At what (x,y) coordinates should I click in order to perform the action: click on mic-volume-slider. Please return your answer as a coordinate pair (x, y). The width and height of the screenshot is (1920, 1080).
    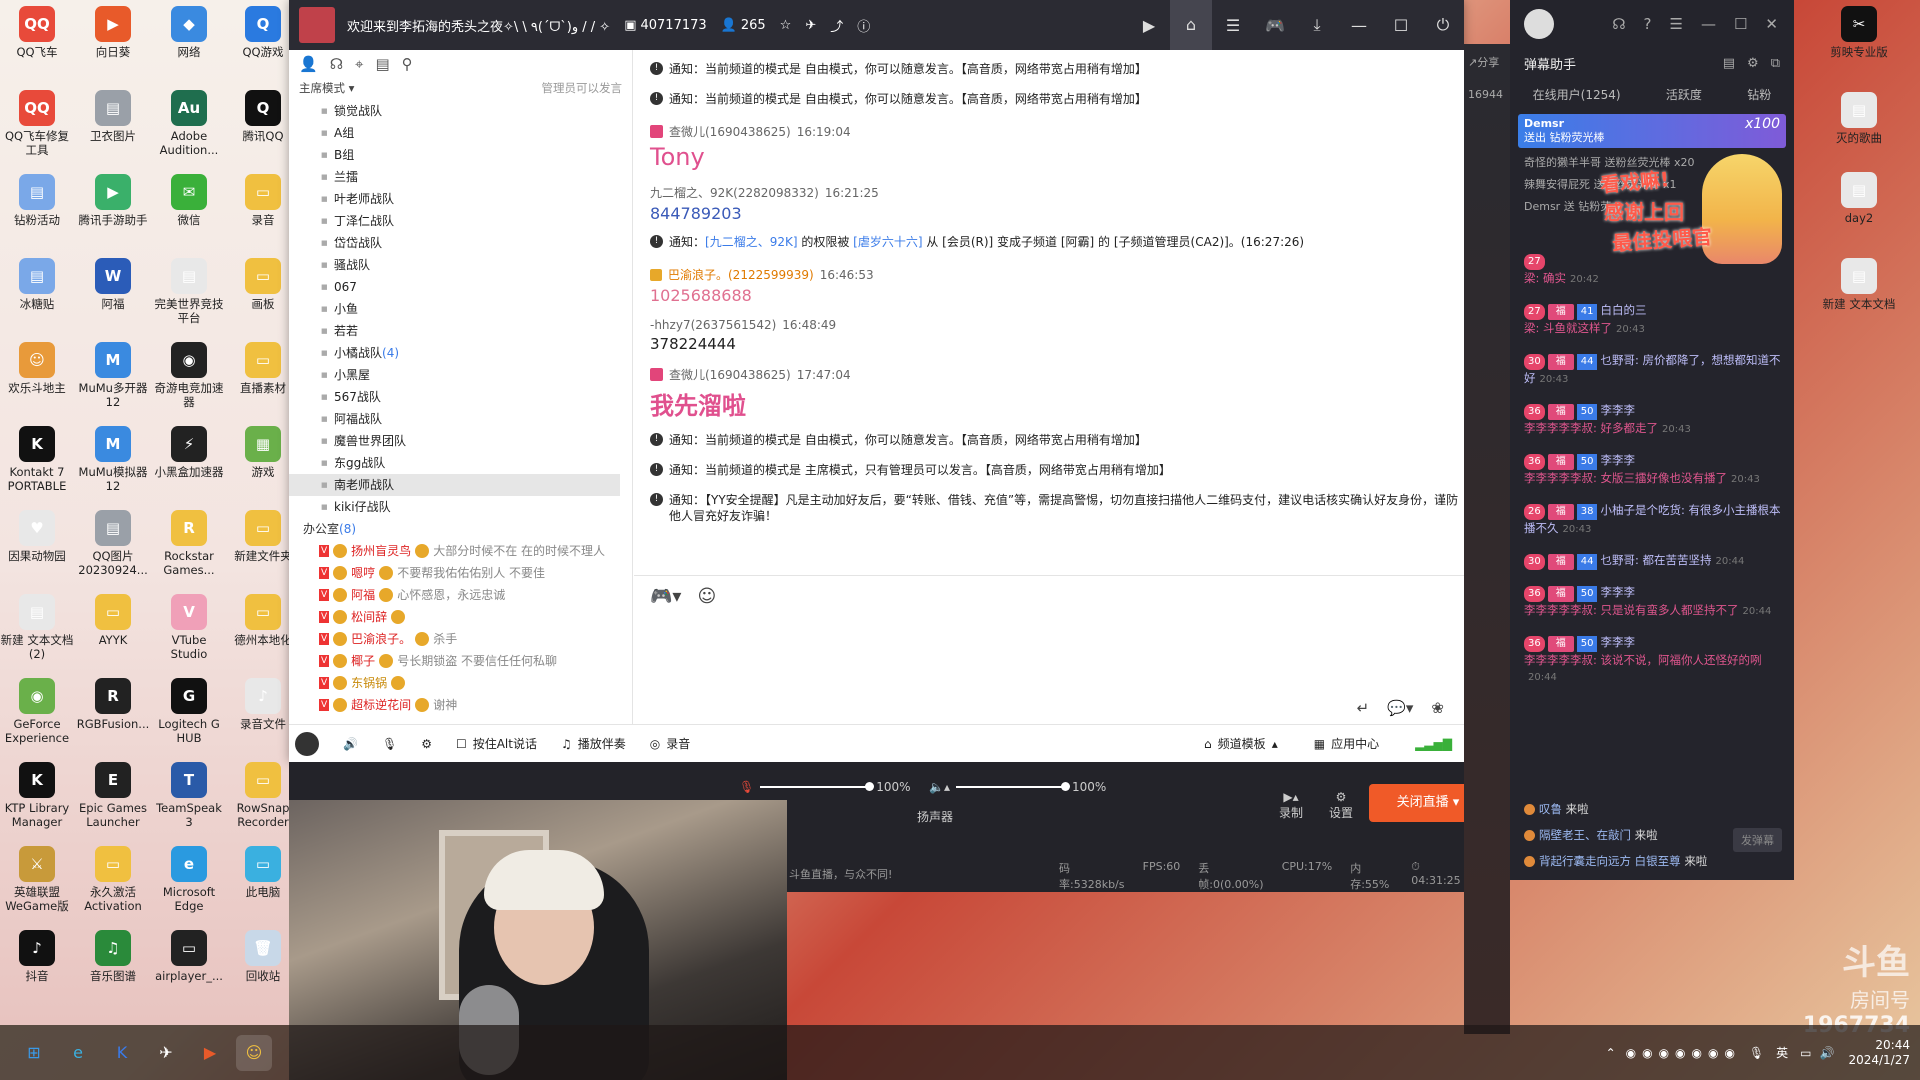
    Looking at the image, I should click on (817, 786).